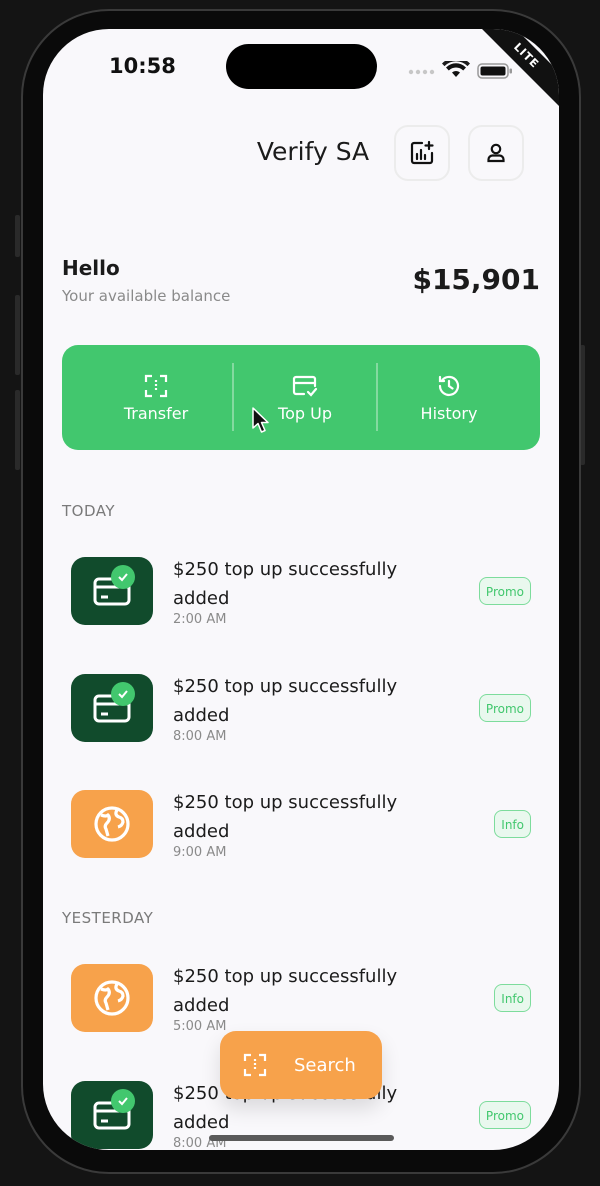 Image resolution: width=600 pixels, height=1186 pixels. I want to click on top-up-label: Top Up, so click(305, 413).